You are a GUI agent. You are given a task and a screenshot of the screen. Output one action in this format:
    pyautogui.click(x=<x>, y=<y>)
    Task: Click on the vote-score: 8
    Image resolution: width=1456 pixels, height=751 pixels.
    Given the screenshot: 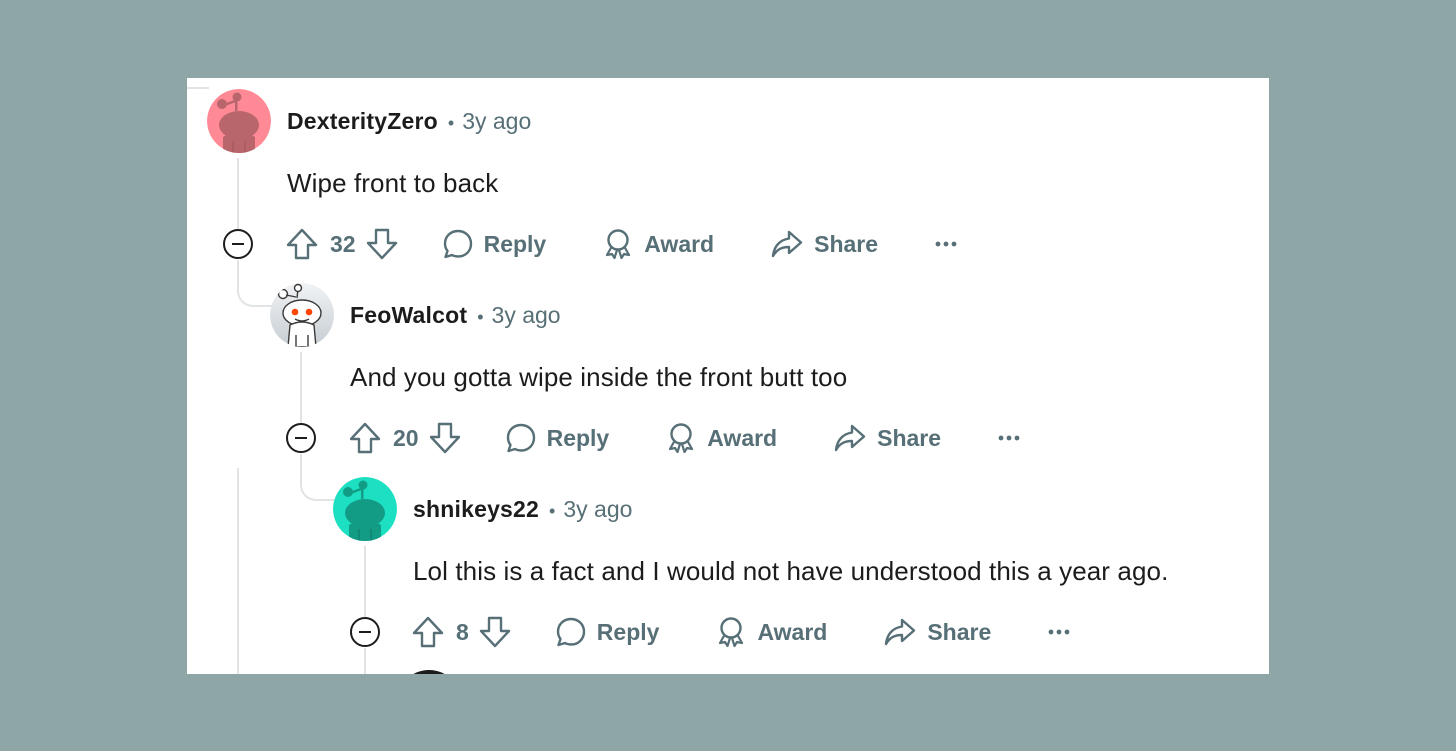 What is the action you would take?
    pyautogui.click(x=462, y=631)
    